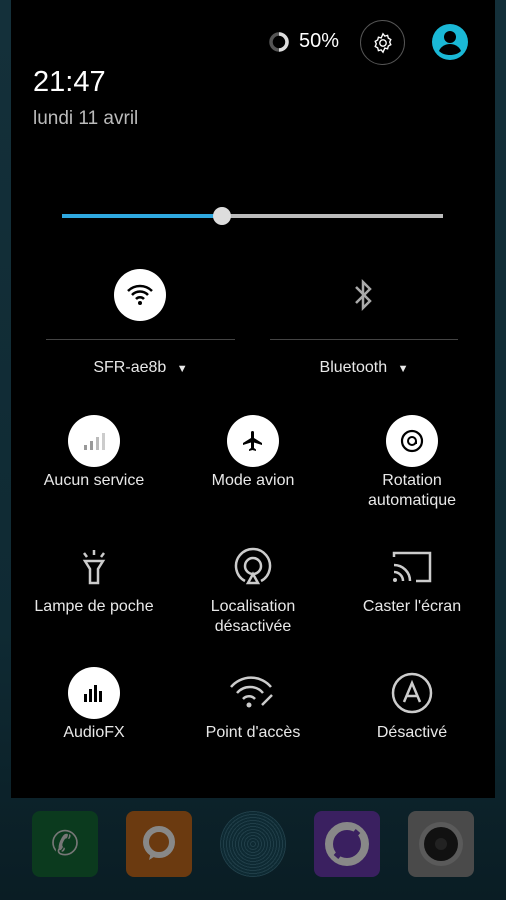 Image resolution: width=506 pixels, height=900 pixels. I want to click on tile-label: AudioFX, so click(94, 732).